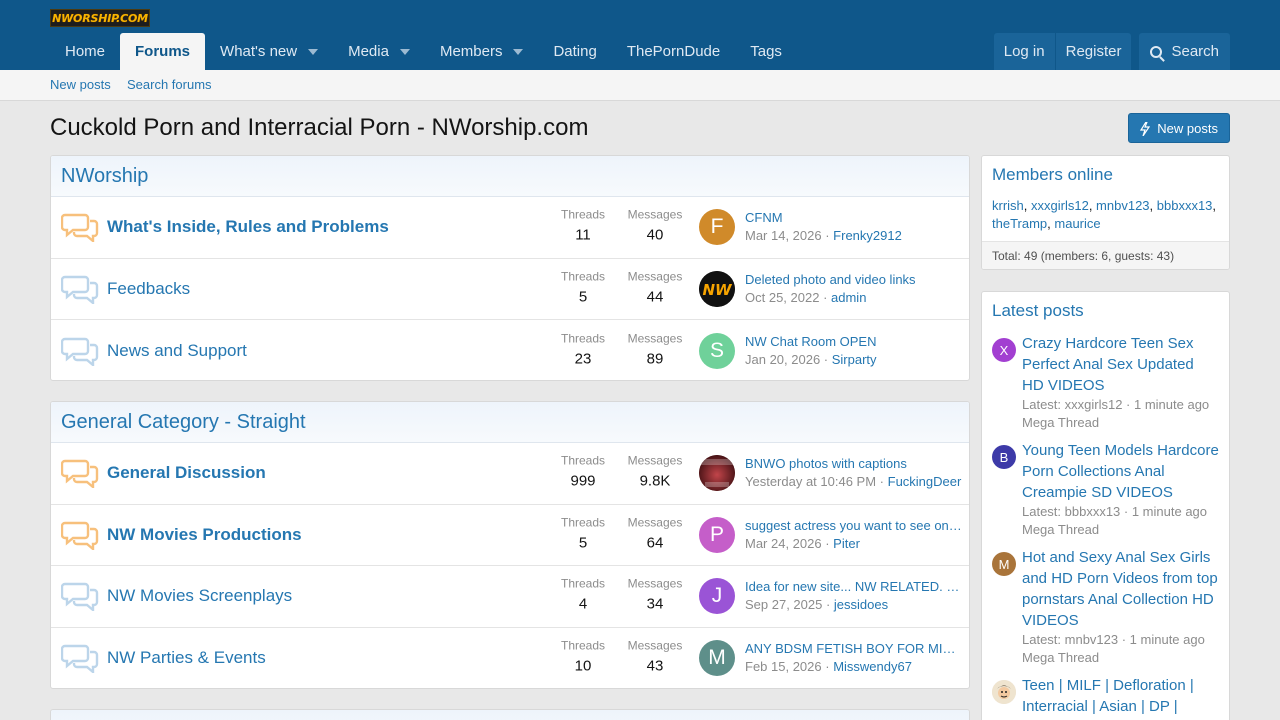 The height and width of the screenshot is (720, 1280). What do you see at coordinates (848, 297) in the screenshot?
I see `last-post-user-link: admin` at bounding box center [848, 297].